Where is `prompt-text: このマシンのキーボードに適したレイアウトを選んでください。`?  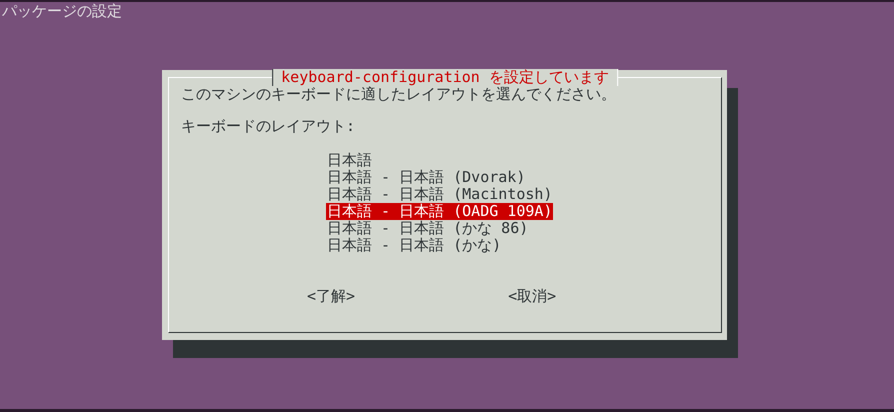 prompt-text: このマシンのキーボードに適したレイアウトを選んでください。 is located at coordinates (398, 94).